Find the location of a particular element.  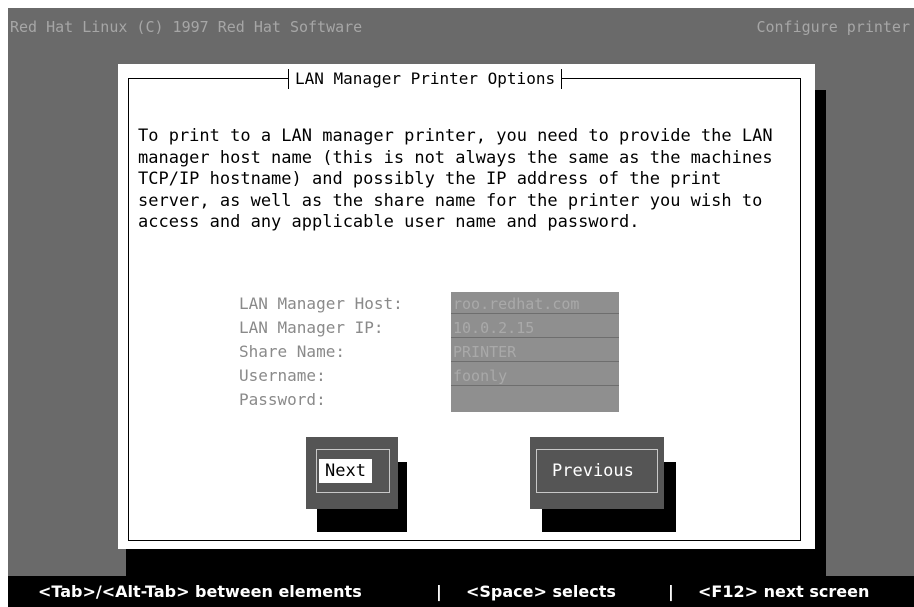

space-hint: <Space> selects is located at coordinates (541, 591).